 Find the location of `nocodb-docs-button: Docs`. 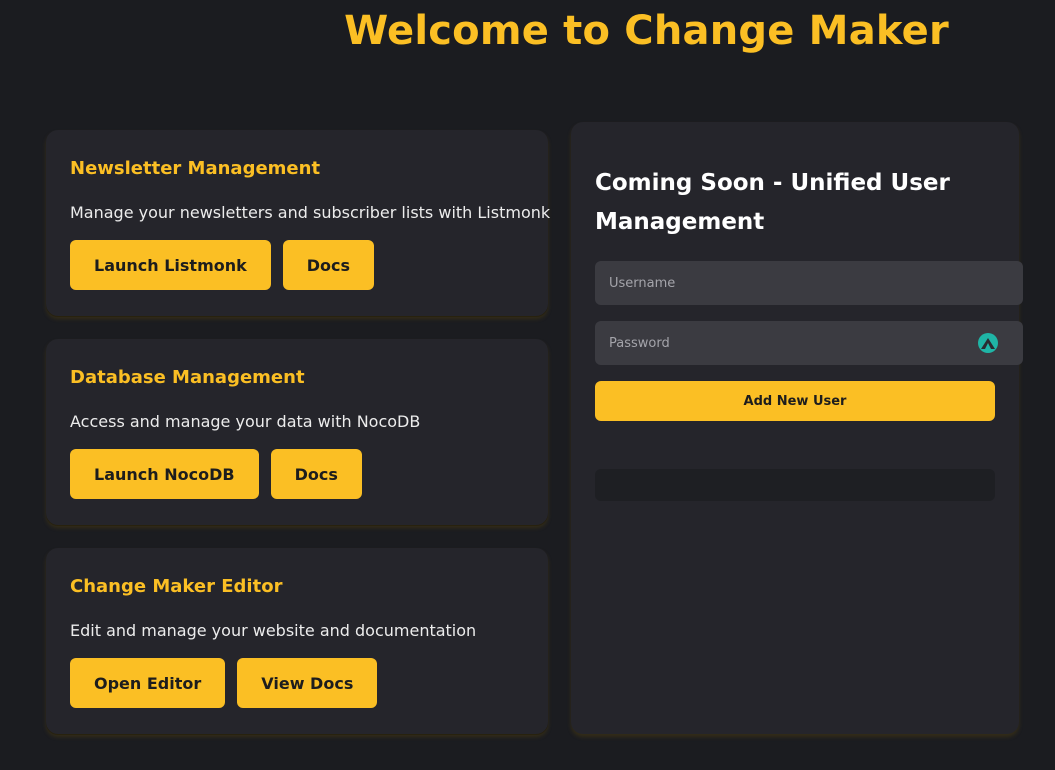

nocodb-docs-button: Docs is located at coordinates (316, 474).